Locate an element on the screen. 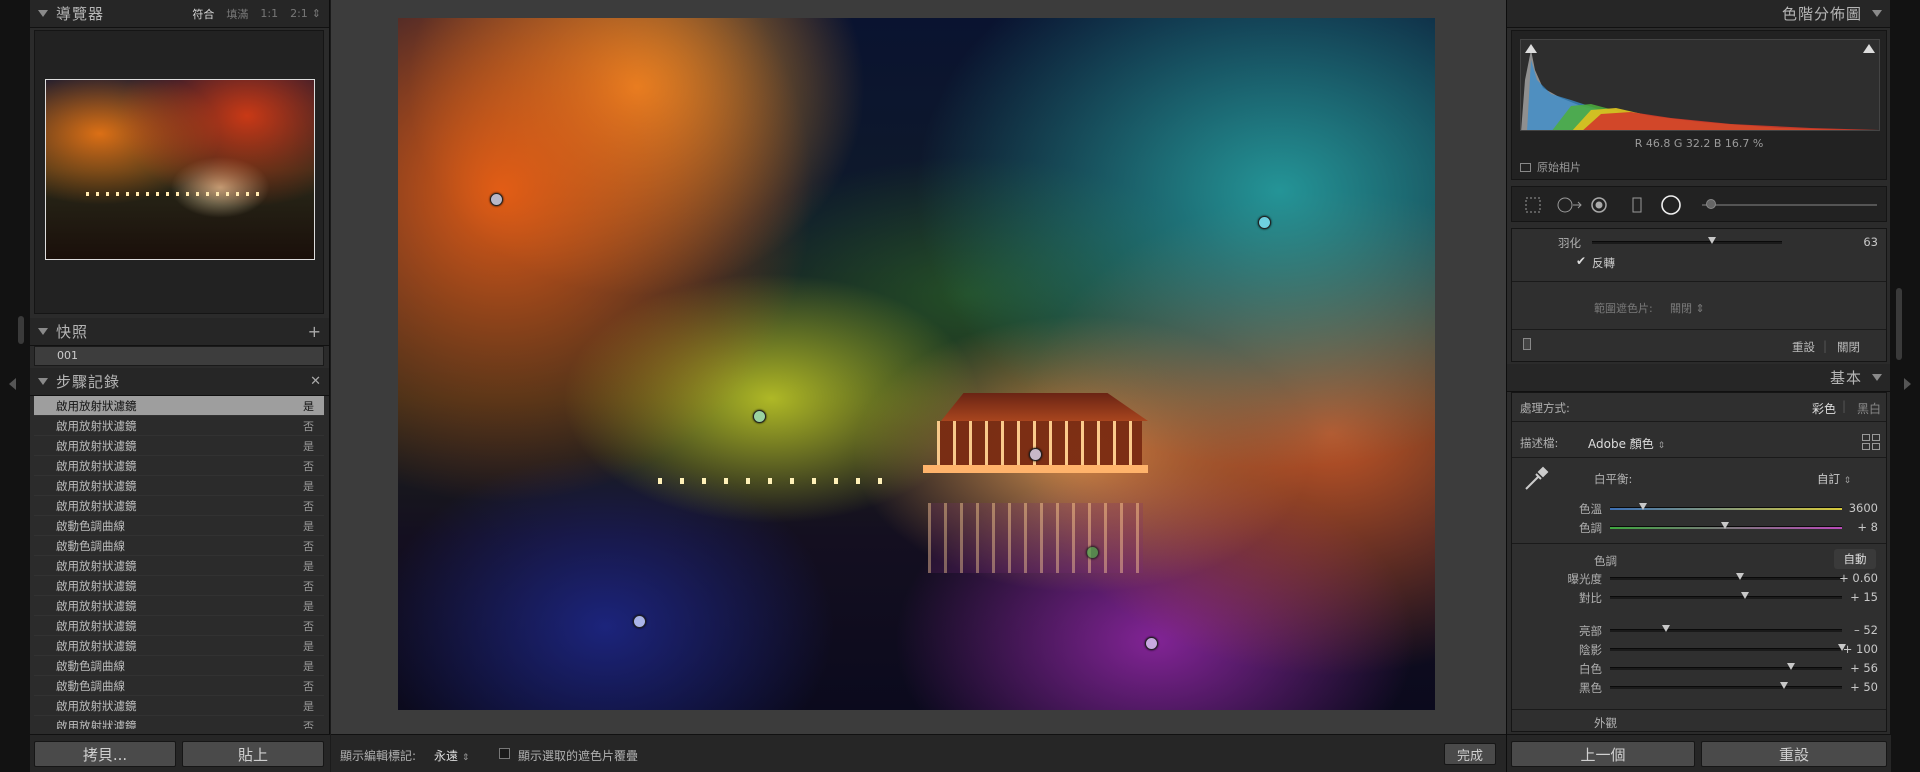 The width and height of the screenshot is (1920, 772). add-snapshot-plus-icon: + is located at coordinates (314, 331).